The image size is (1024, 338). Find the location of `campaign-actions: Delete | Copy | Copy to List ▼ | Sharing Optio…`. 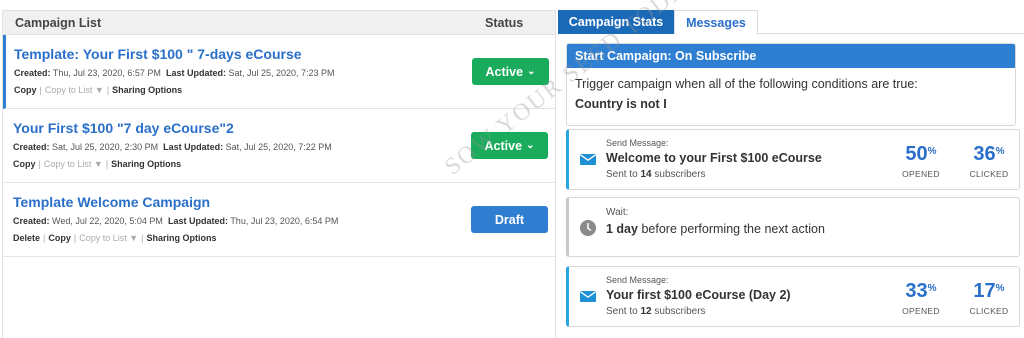

campaign-actions: Delete | Copy | Copy to List ▼ | Sharing Optio… is located at coordinates (115, 238).